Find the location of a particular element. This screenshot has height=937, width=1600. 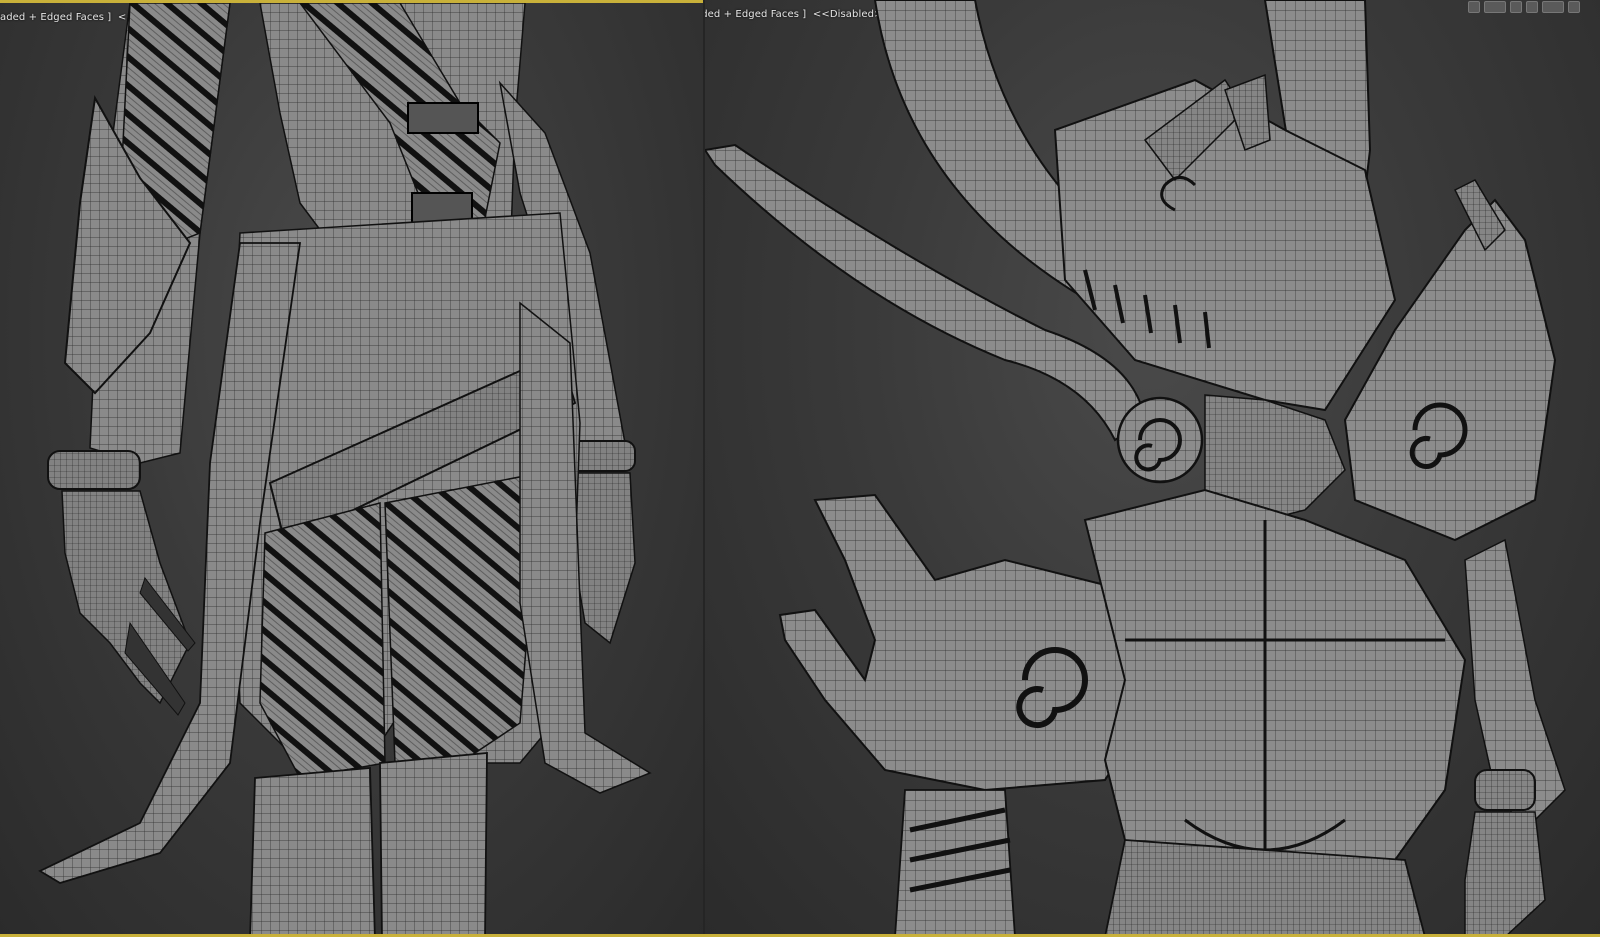

boot-mesh-right is located at coordinates (433, 844).